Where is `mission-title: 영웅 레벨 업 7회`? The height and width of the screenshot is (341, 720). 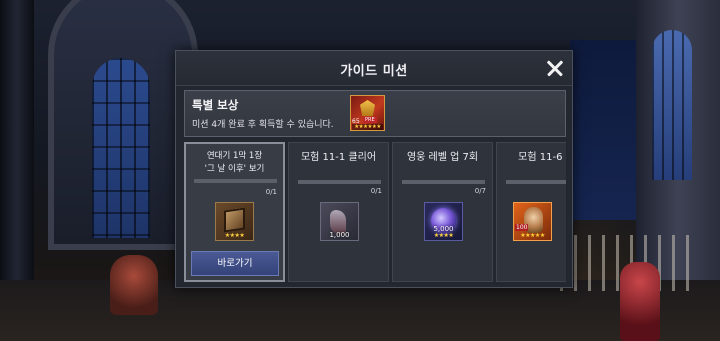 mission-title: 영웅 레벨 업 7회 is located at coordinates (442, 157).